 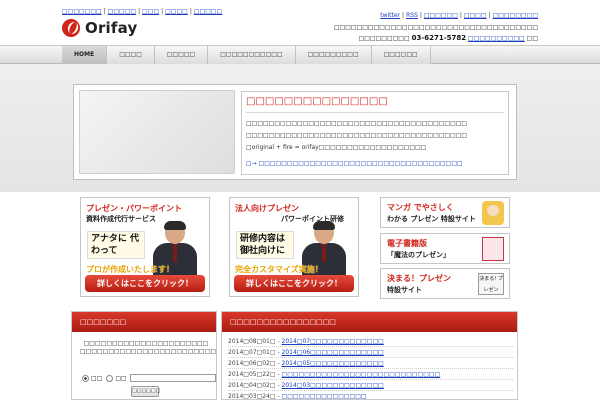 What do you see at coordinates (333, 341) in the screenshot?
I see `news-link: 2014□07□□□□□□□□□□□□□` at bounding box center [333, 341].